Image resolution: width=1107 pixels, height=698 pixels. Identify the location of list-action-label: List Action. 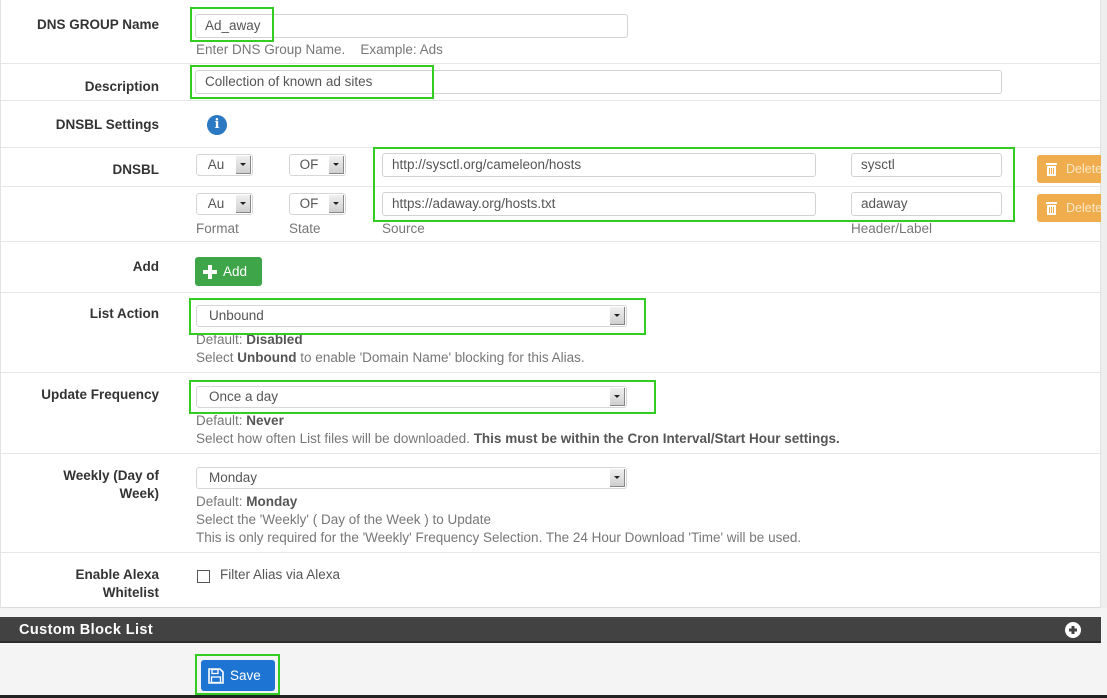
(124, 313).